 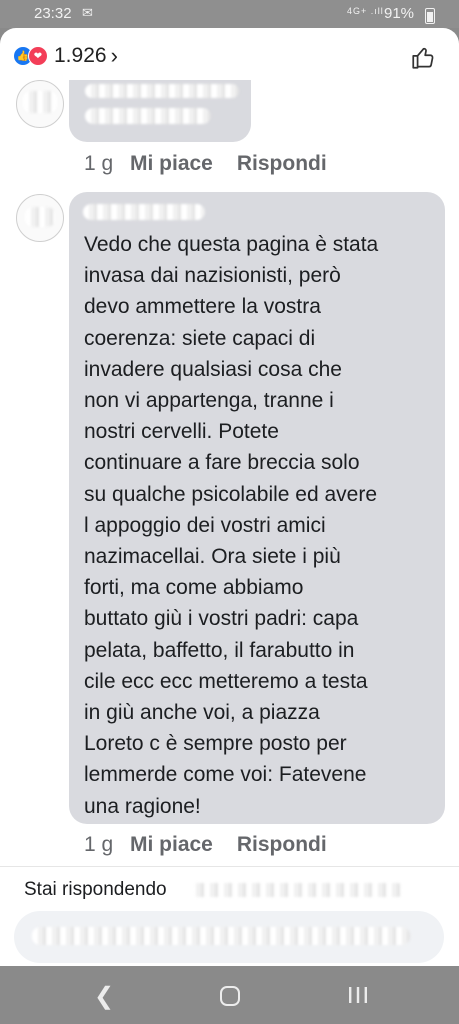 I want to click on battery-icon, so click(x=430, y=16).